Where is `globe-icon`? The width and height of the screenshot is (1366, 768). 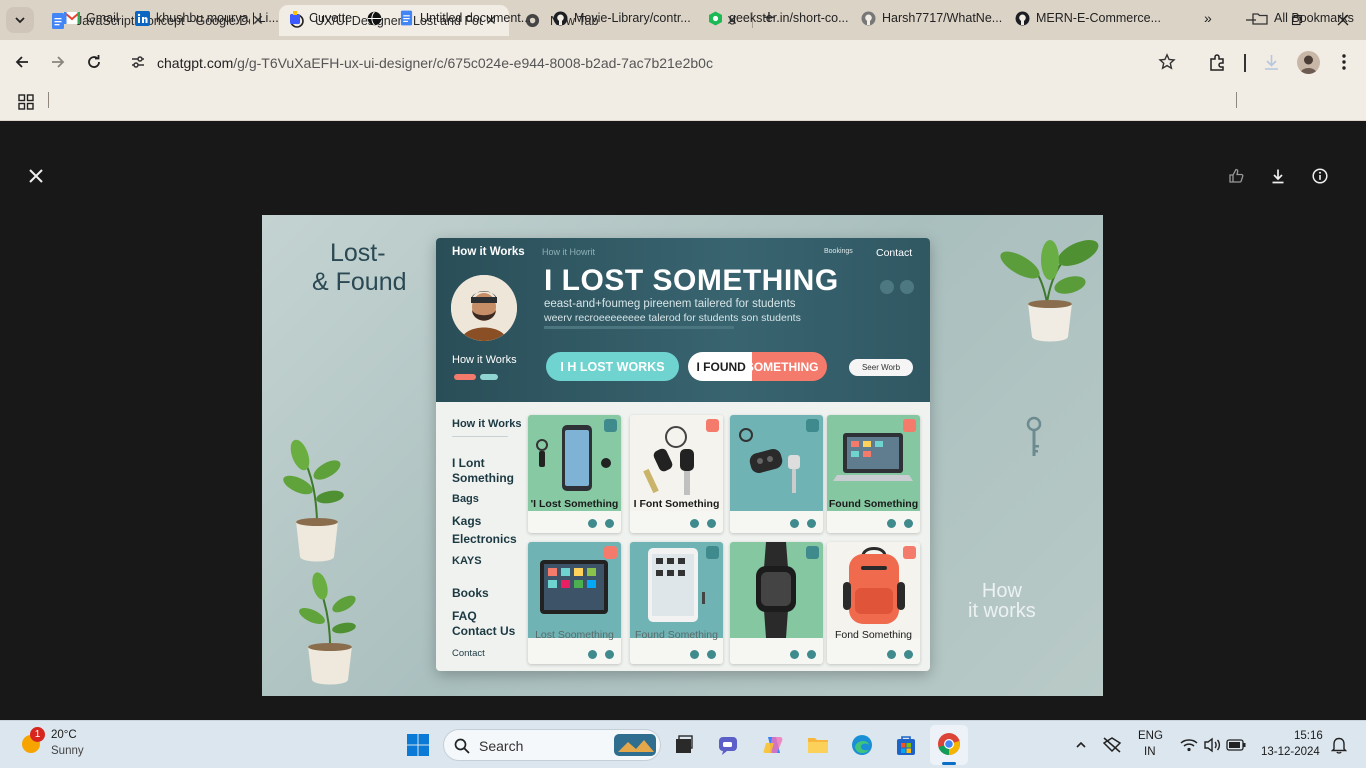 globe-icon is located at coordinates (374, 18).